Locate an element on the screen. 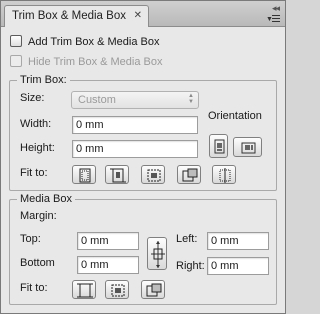 The width and height of the screenshot is (320, 314). top-input: 0 mm is located at coordinates (108, 241).